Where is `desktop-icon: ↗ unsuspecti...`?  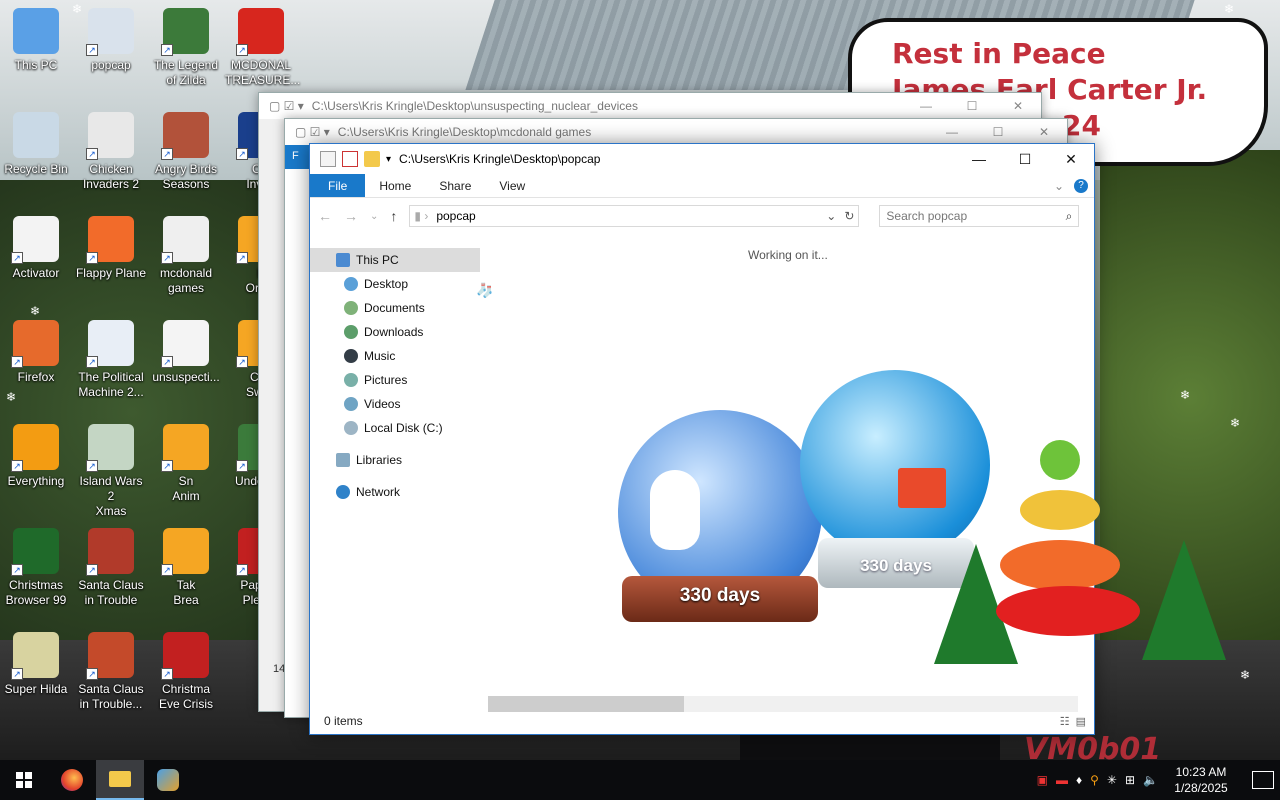 desktop-icon: ↗ unsuspecti... is located at coordinates (186, 350).